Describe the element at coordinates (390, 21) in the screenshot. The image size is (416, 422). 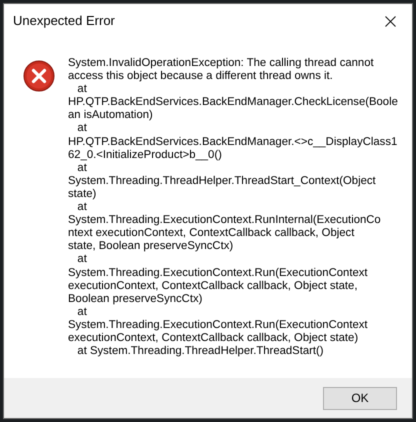
I see `close-icon` at that location.